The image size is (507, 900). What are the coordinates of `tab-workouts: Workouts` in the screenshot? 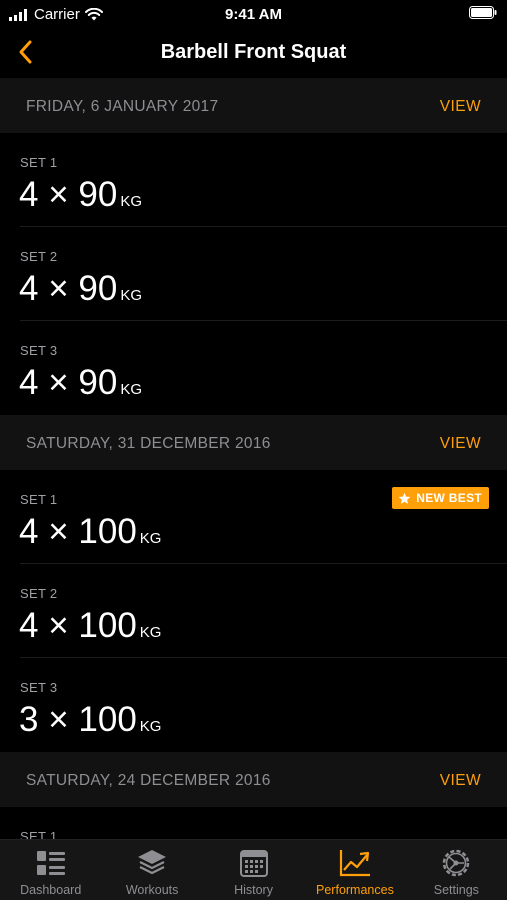 It's located at (151, 870).